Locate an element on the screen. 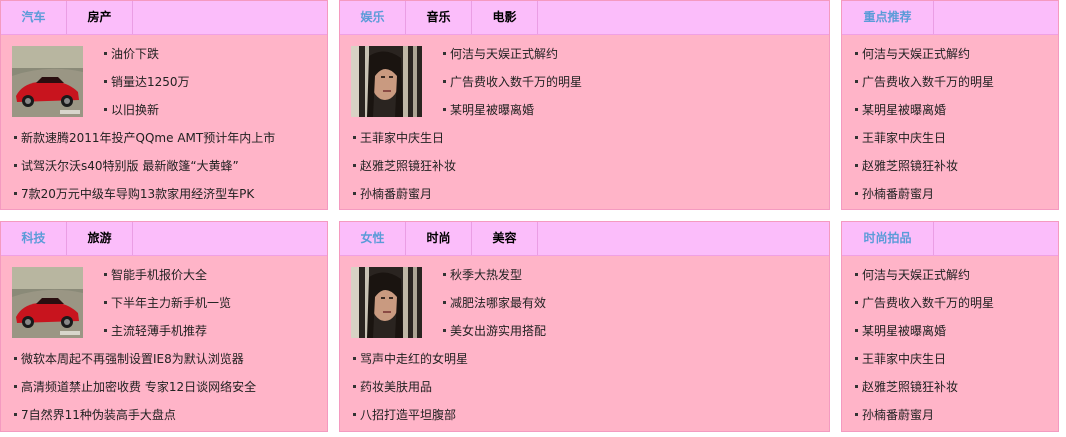  side-news-text: 主流轻薄手机推荐 is located at coordinates (159, 331).